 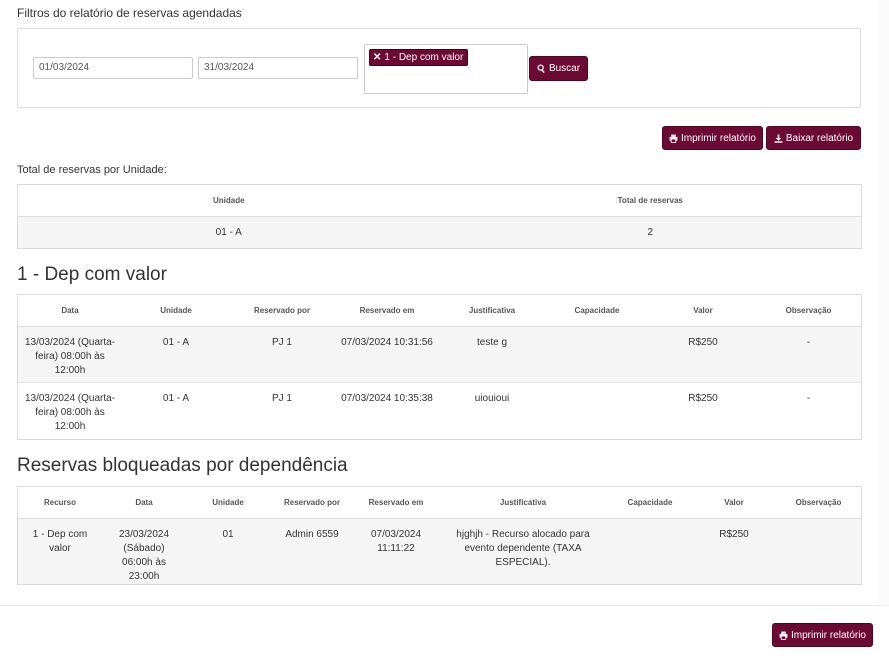 I want to click on summary-table: Unidade Total de reservas 01 - A 2, so click(x=439, y=216).